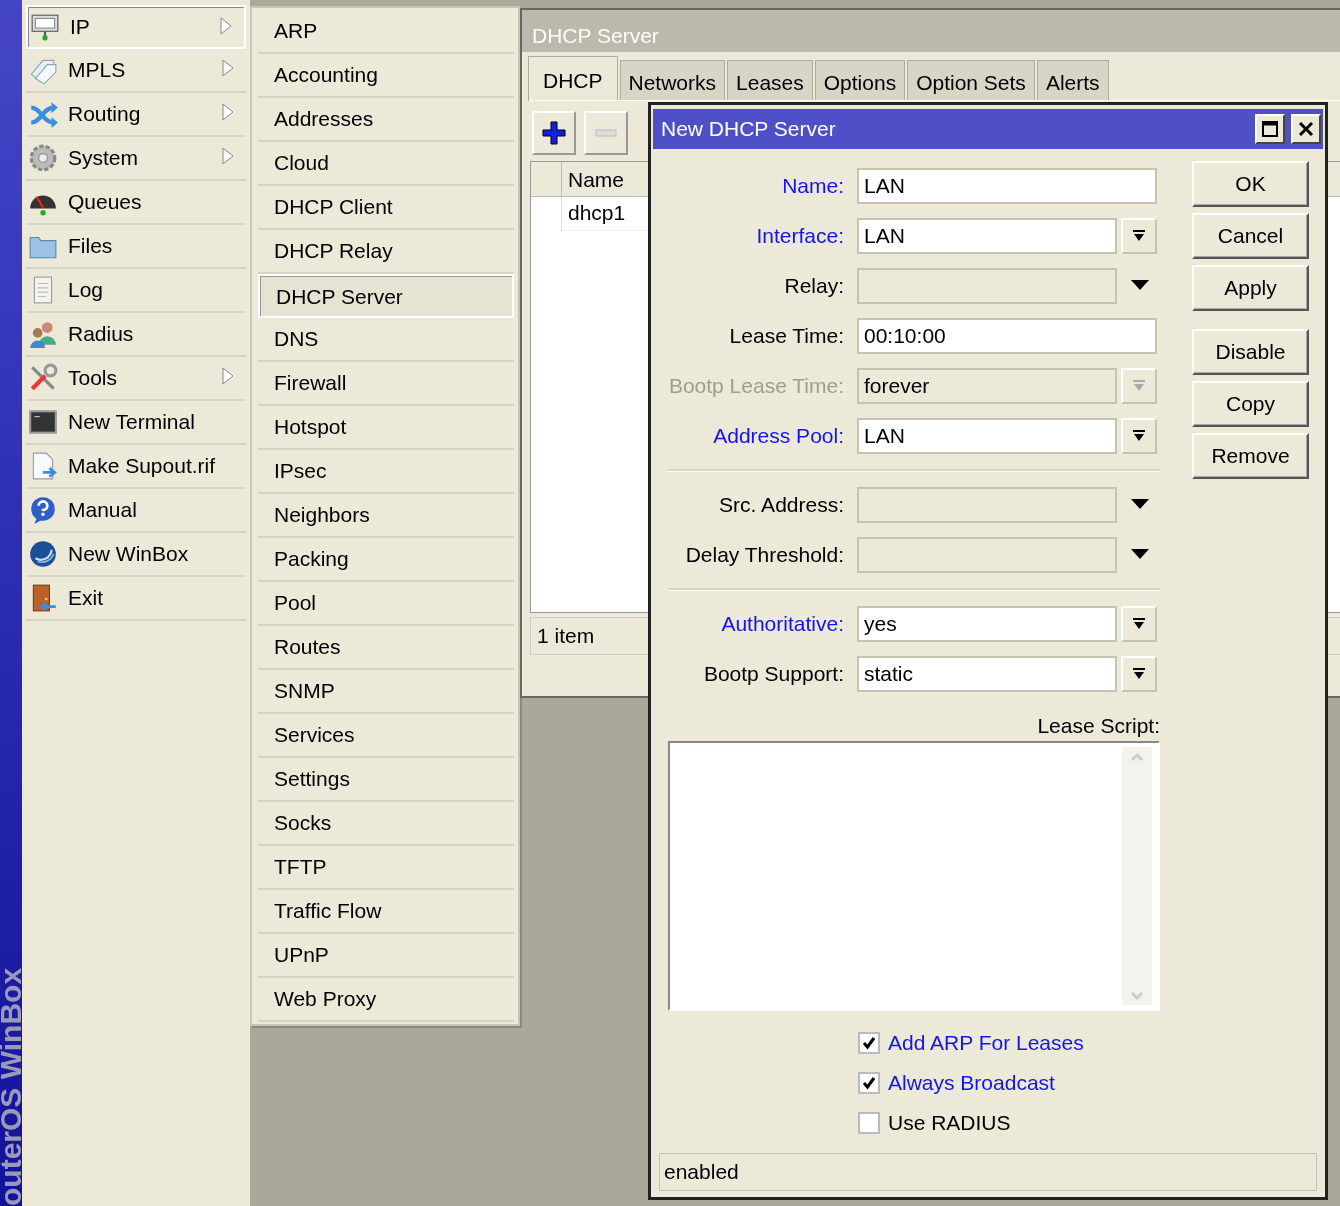  I want to click on menu-item: Exit, so click(136, 599).